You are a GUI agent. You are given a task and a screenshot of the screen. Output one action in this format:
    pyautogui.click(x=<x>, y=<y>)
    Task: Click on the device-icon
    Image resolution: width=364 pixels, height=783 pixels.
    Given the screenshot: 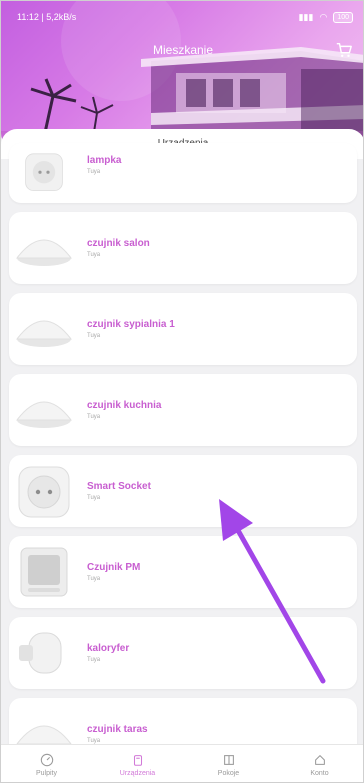 What is the action you would take?
    pyautogui.click(x=137, y=760)
    